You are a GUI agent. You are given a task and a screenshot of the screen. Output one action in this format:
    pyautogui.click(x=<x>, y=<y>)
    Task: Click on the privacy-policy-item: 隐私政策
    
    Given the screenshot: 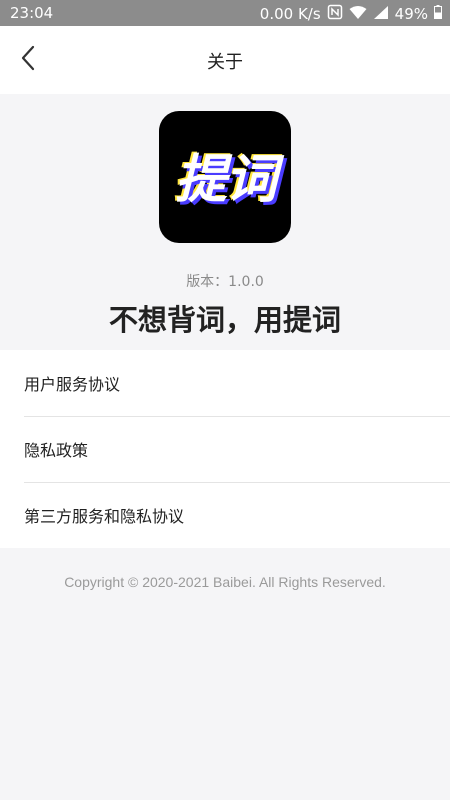 What is the action you would take?
    pyautogui.click(x=225, y=449)
    